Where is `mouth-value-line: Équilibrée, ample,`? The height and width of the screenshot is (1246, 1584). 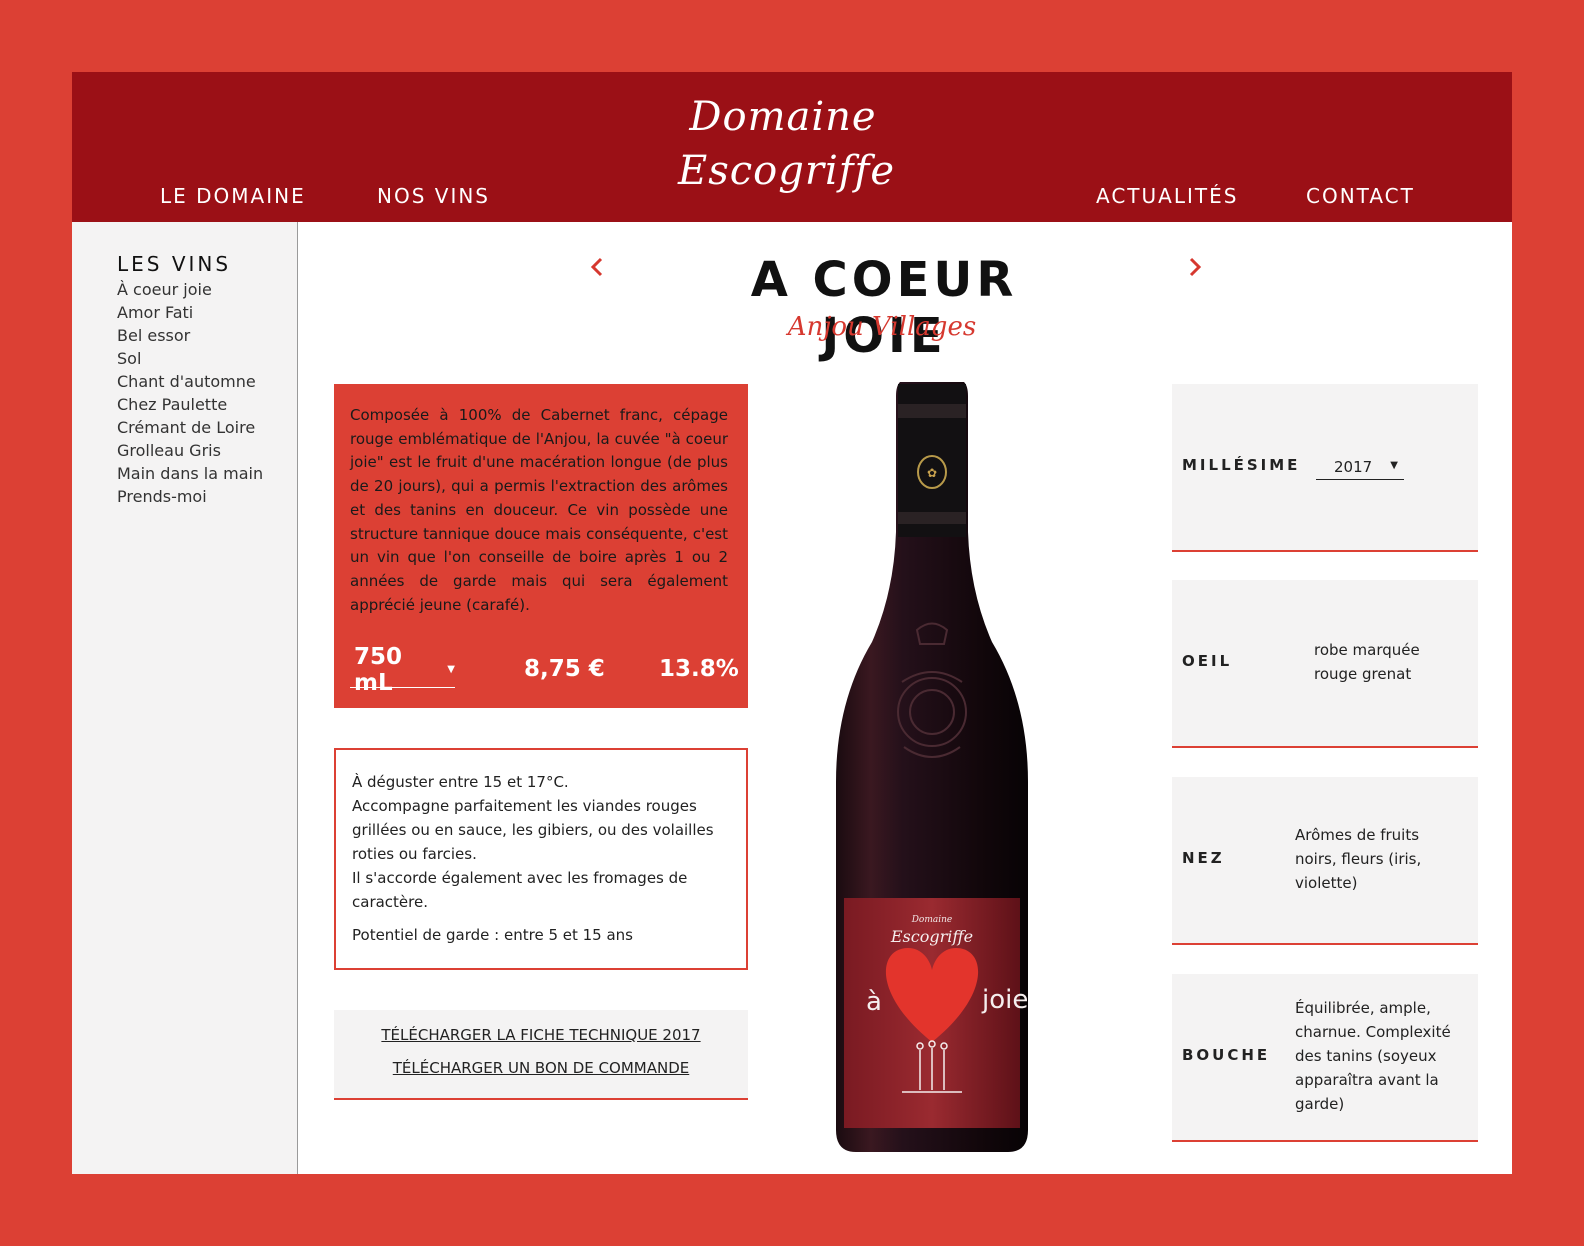 mouth-value-line: Équilibrée, ample, is located at coordinates (1363, 1008).